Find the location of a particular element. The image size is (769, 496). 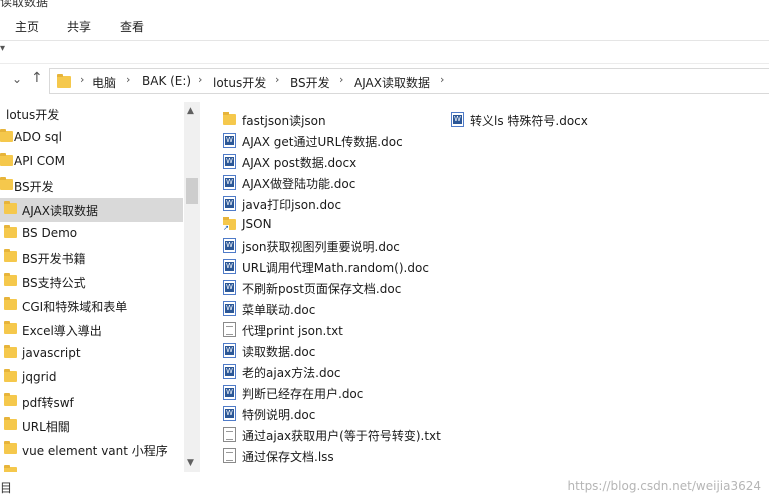

file-name: JSON is located at coordinates (257, 224).